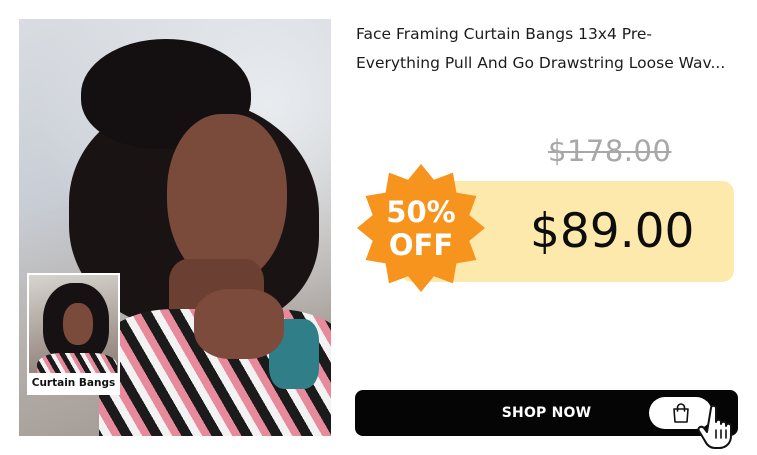  Describe the element at coordinates (421, 212) in the screenshot. I see `discount-percent: 50%` at that location.